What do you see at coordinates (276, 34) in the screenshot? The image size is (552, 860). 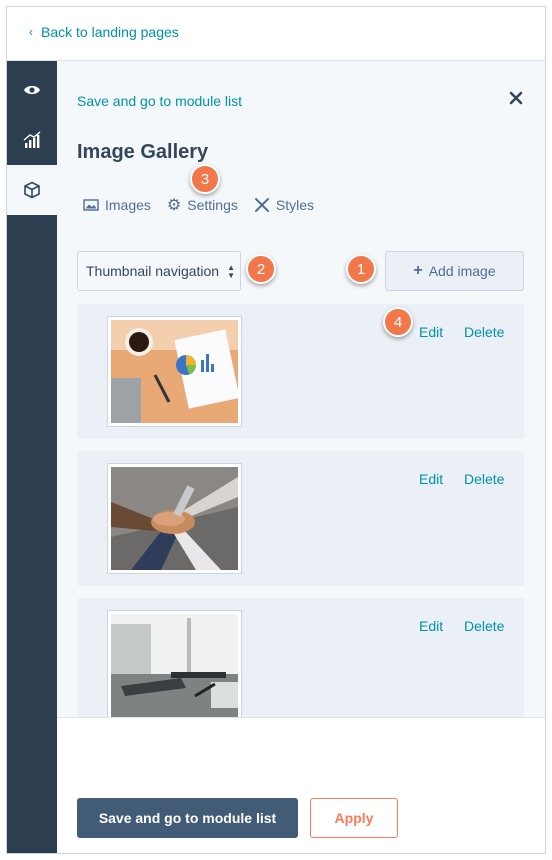 I see `top-bar: ‹ Back to landing pages` at bounding box center [276, 34].